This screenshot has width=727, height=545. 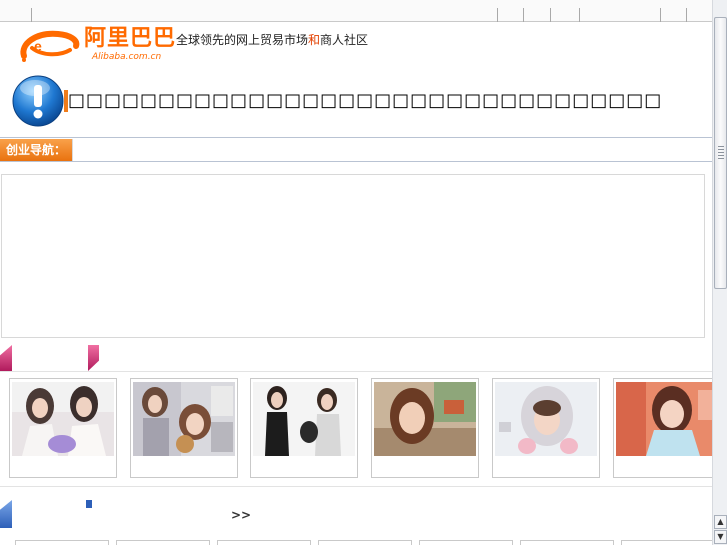 I want to click on slogan-text-end: 商人社区, so click(x=344, y=40).